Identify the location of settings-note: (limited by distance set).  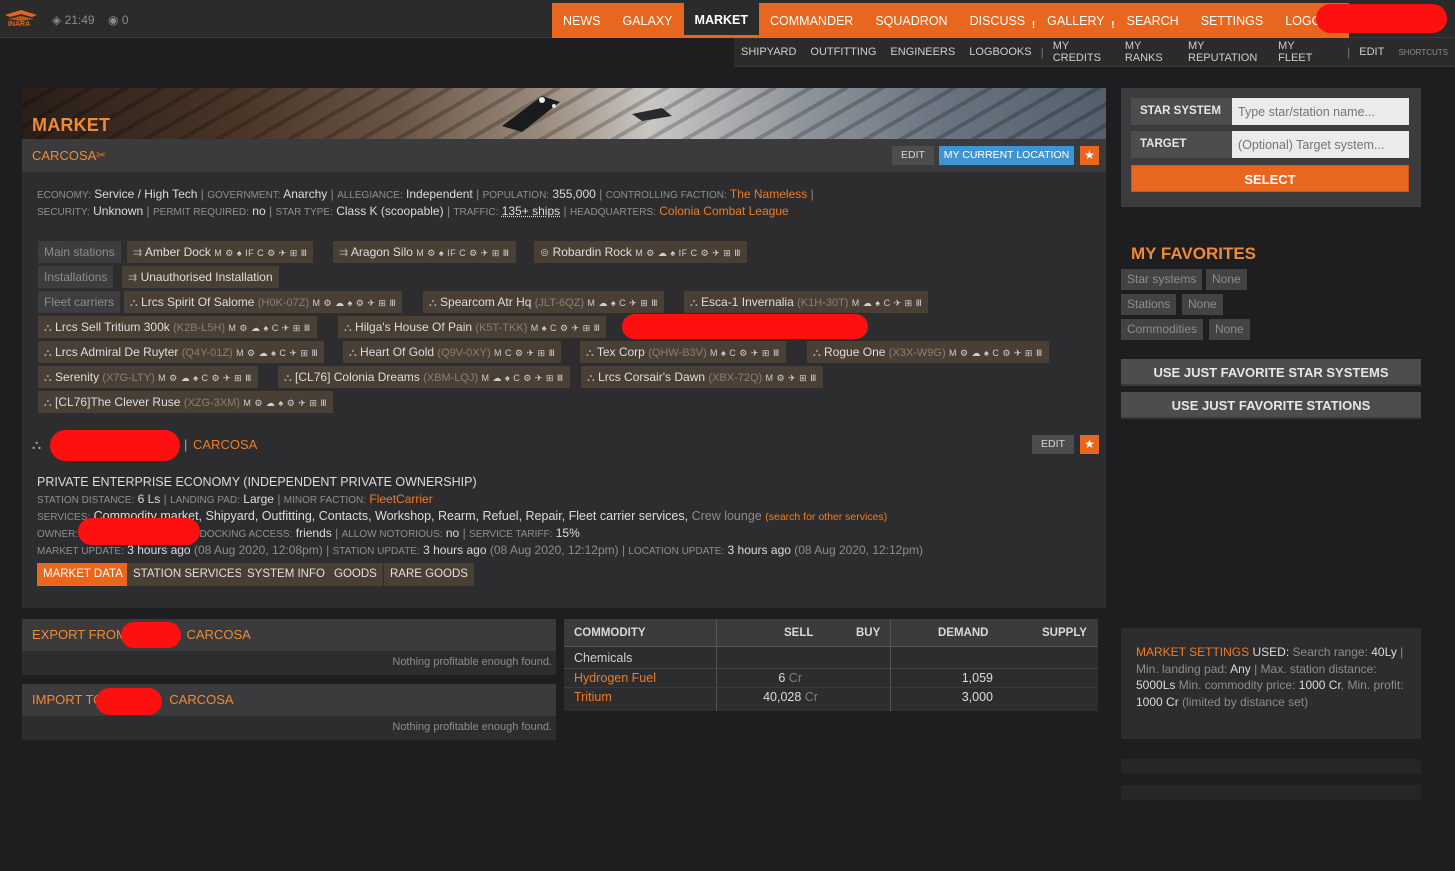
(1245, 701).